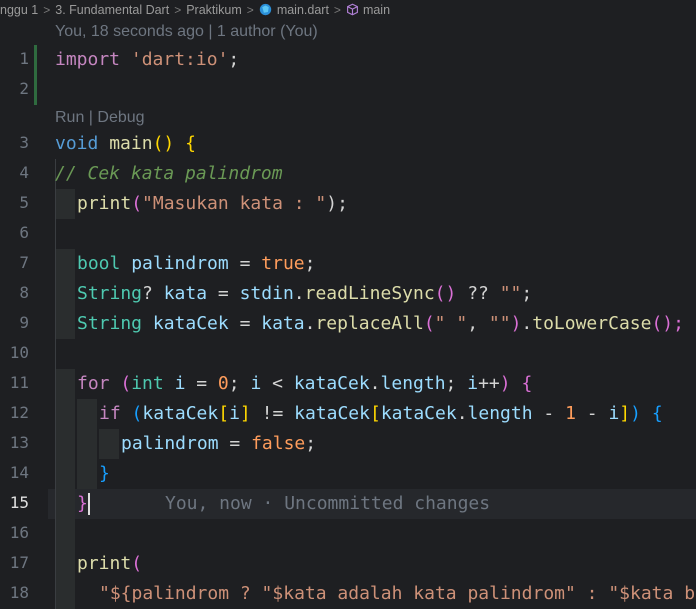 The width and height of the screenshot is (696, 609). Describe the element at coordinates (112, 10) in the screenshot. I see `breadcrumb-item-fundamental-dart: 3. Fundamental Dart` at that location.